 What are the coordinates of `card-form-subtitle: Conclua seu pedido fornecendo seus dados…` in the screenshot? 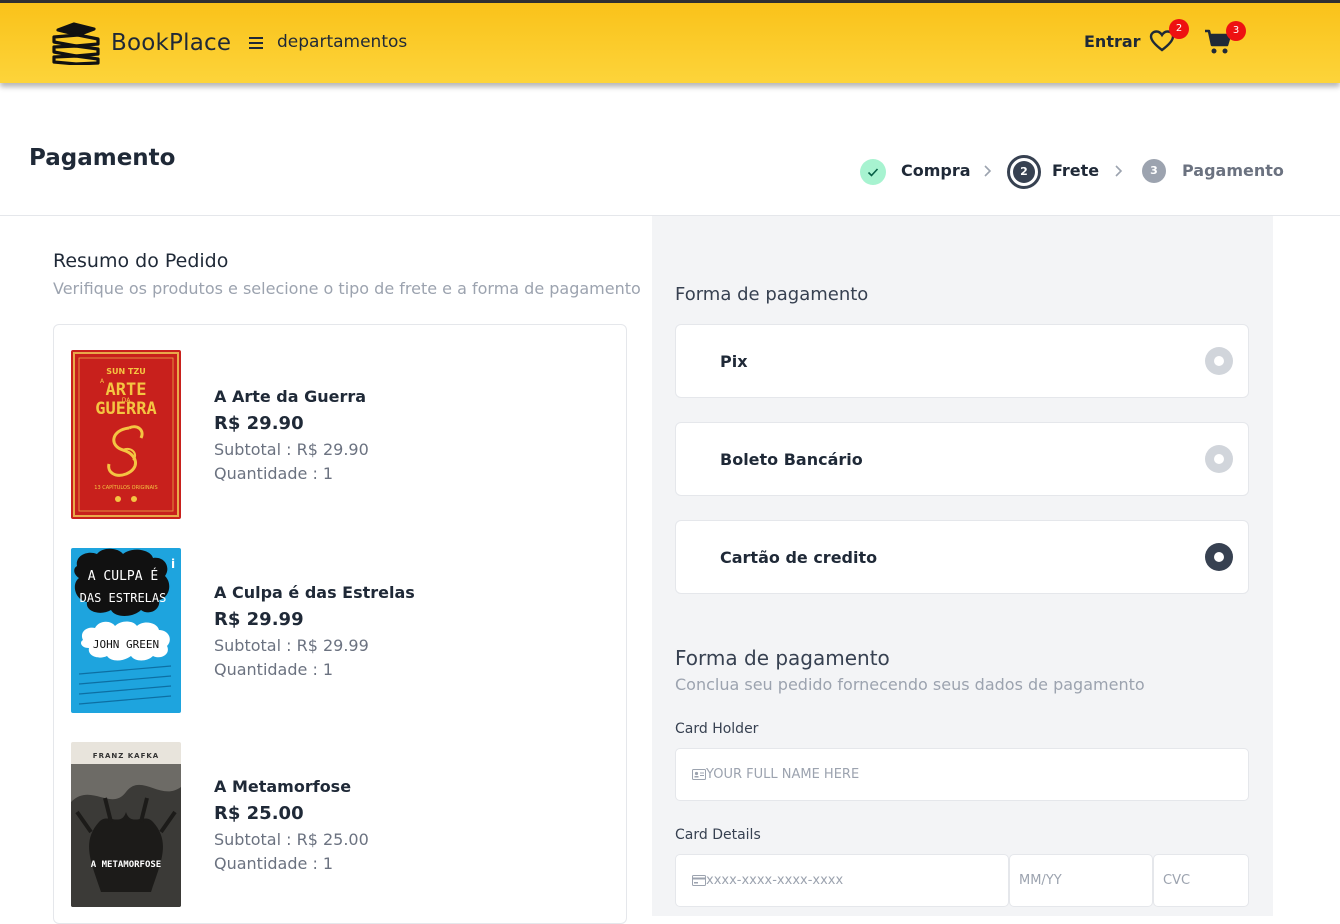 It's located at (910, 684).